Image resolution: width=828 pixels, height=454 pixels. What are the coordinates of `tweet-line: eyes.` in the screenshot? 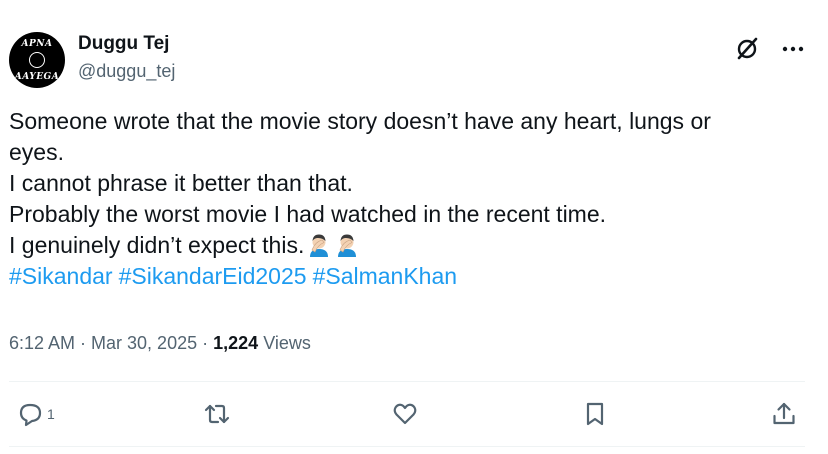 It's located at (36, 152).